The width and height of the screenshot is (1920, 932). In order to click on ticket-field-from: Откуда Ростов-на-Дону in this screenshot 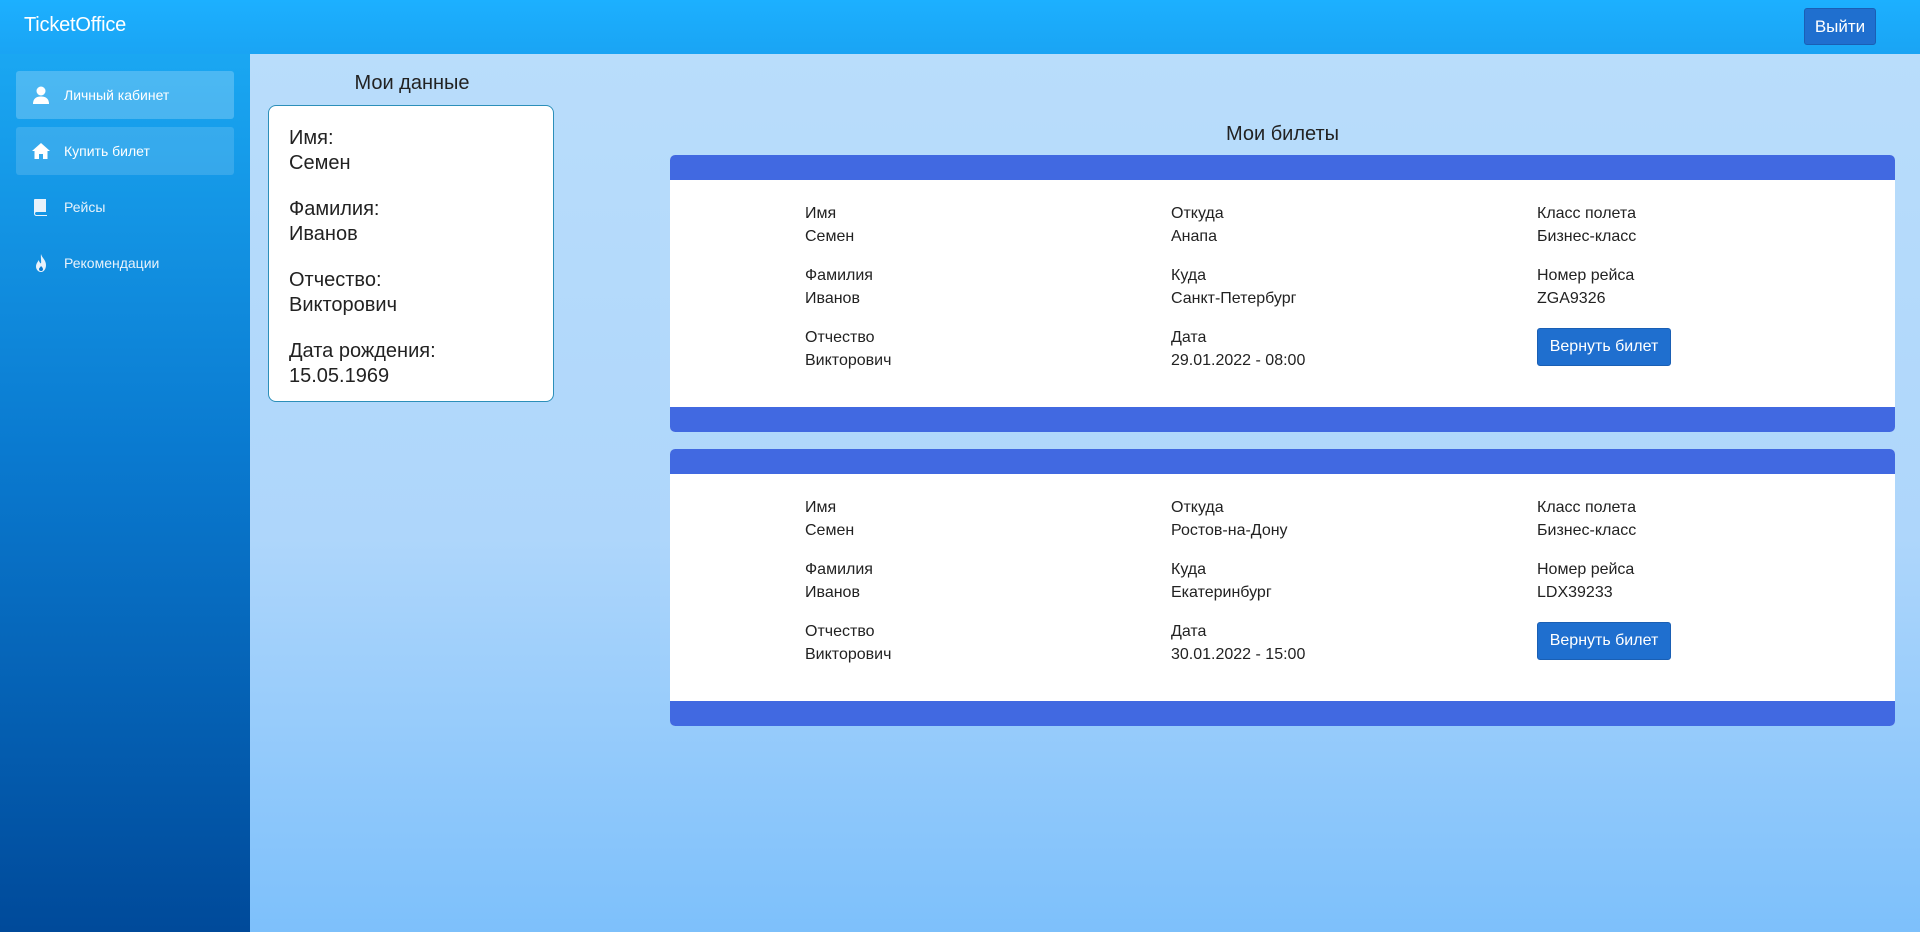, I will do `click(1238, 527)`.